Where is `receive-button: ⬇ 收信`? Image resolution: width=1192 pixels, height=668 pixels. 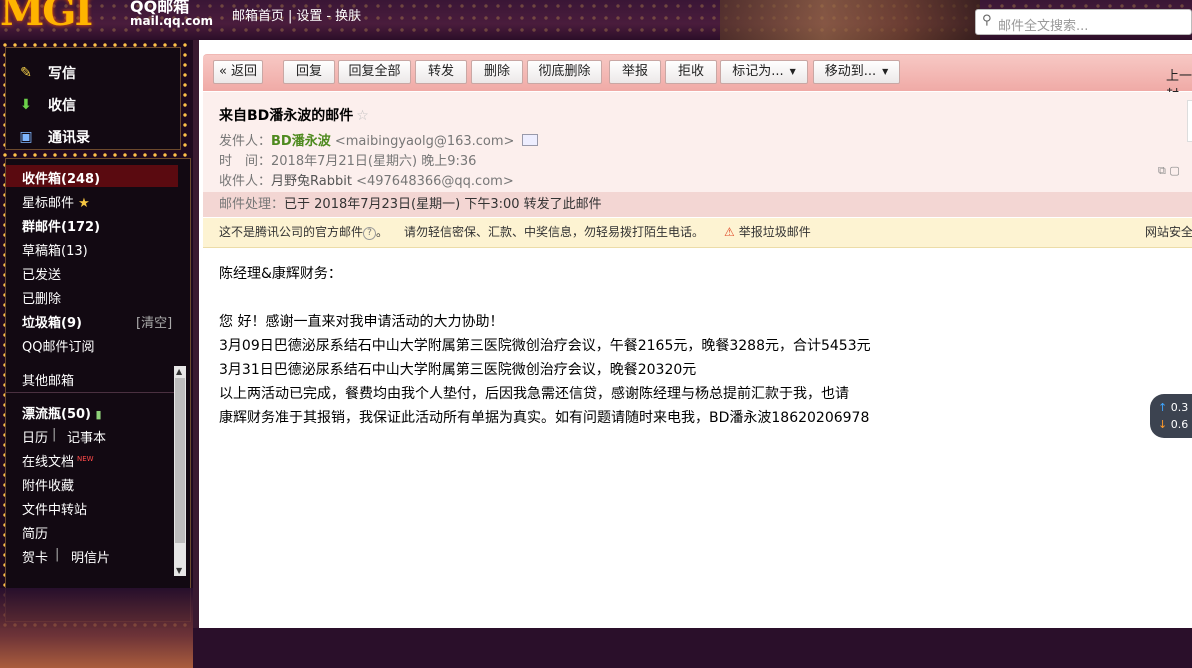 receive-button: ⬇ 收信 is located at coordinates (46, 105).